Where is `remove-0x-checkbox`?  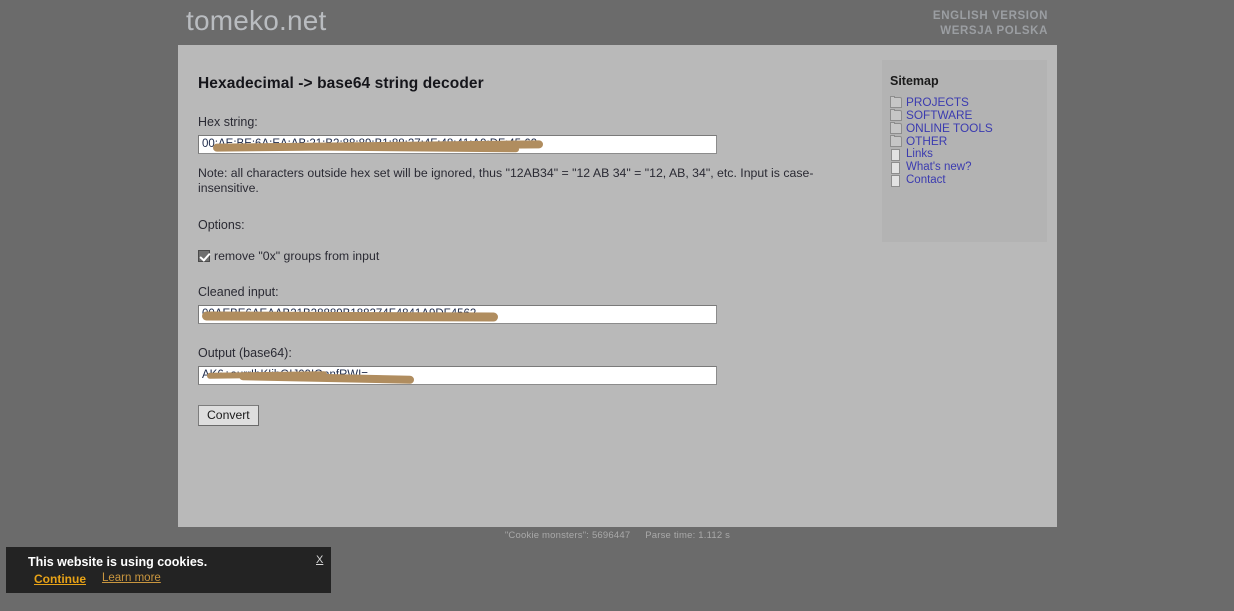 remove-0x-checkbox is located at coordinates (204, 256).